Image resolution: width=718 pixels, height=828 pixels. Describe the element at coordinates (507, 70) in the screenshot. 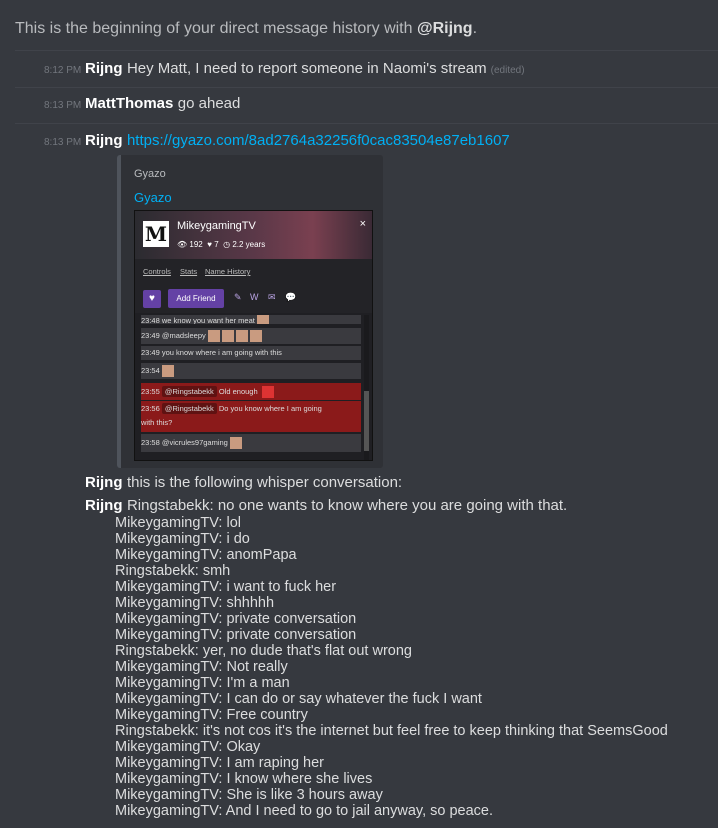

I see `edited-label: (edited)` at that location.